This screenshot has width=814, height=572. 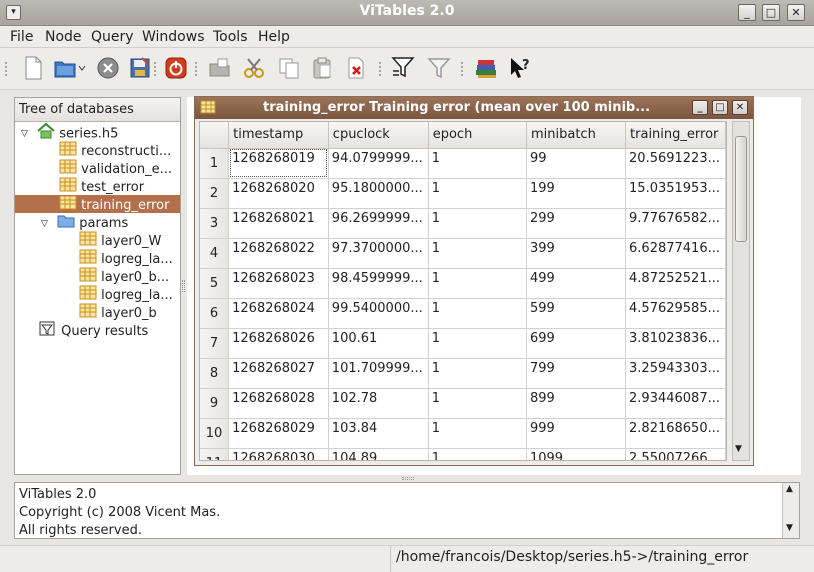 What do you see at coordinates (576, 253) in the screenshot?
I see `table-cell: 399` at bounding box center [576, 253].